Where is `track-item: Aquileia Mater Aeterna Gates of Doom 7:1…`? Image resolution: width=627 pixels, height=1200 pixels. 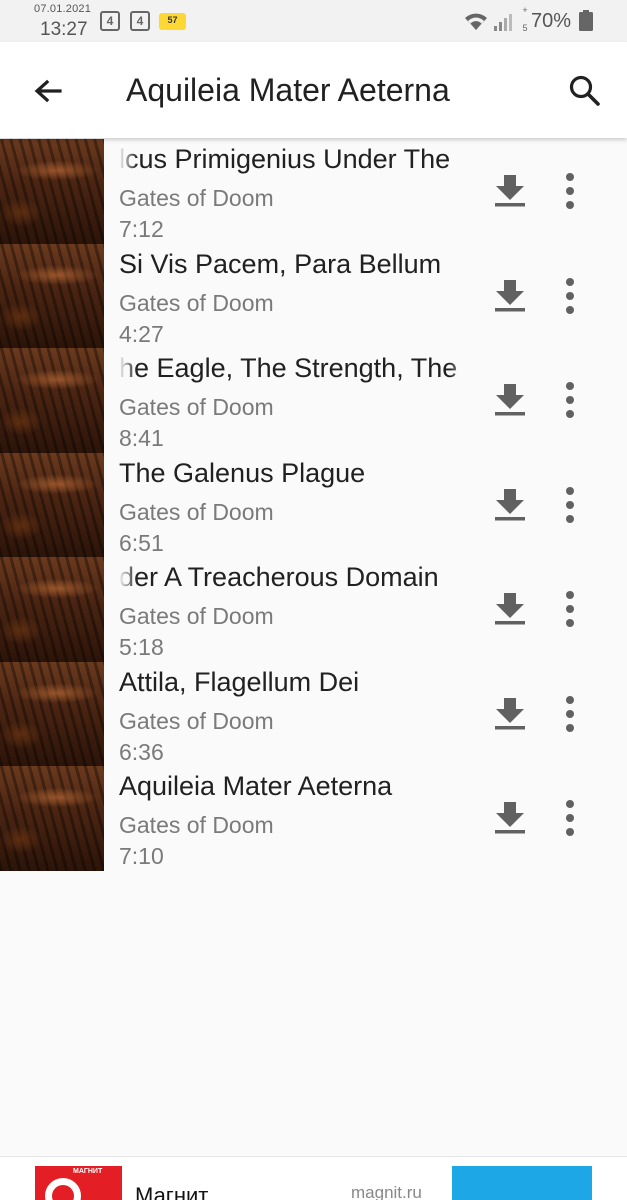
track-item: Aquileia Mater Aeterna Gates of Doom 7:1… is located at coordinates (313, 818).